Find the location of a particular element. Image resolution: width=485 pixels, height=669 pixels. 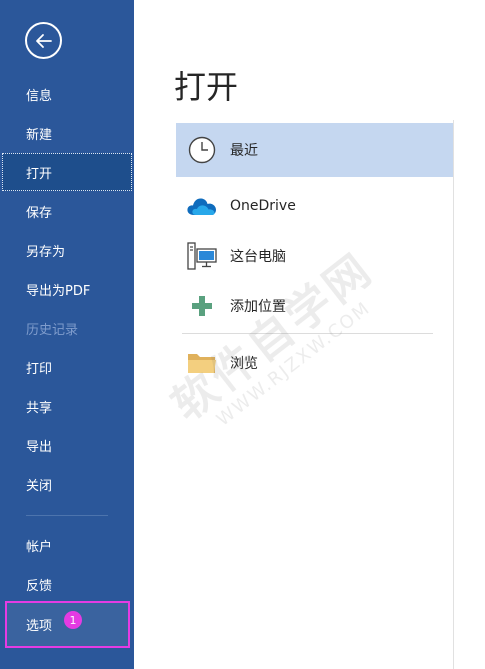

nav-share: 共享 is located at coordinates (67, 406).